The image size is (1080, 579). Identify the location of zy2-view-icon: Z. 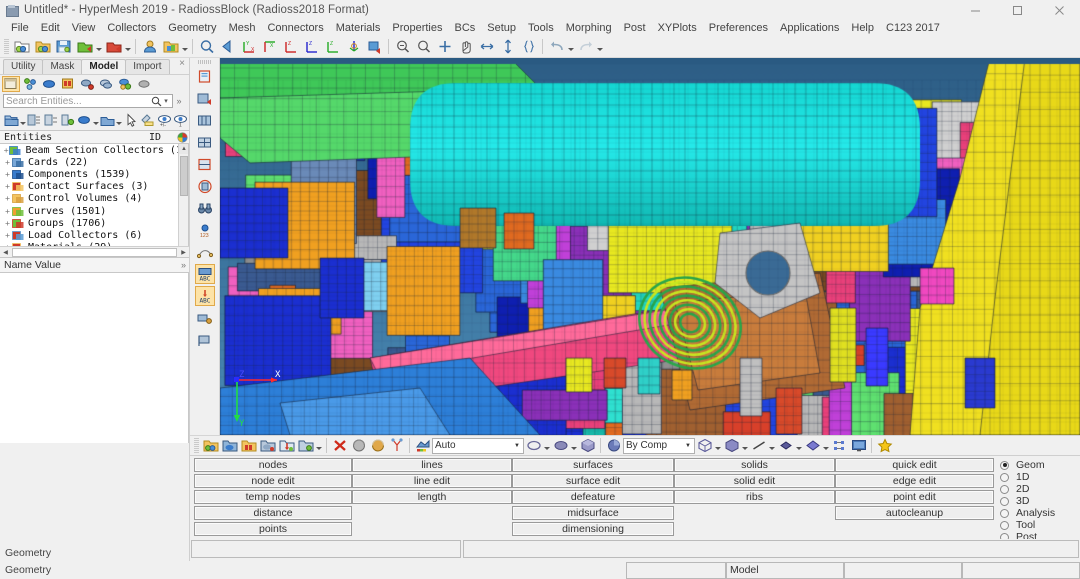
(332, 46).